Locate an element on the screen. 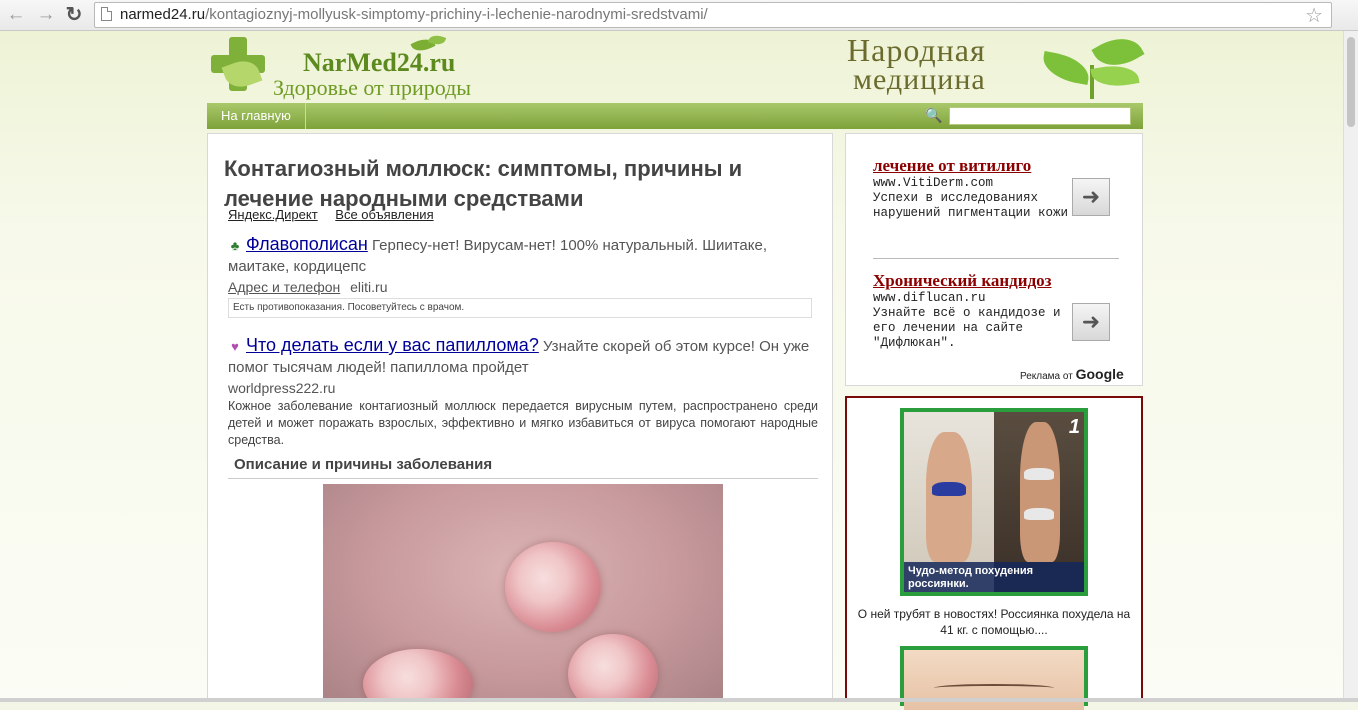  back-arrow-icon: ← is located at coordinates (16, 15).